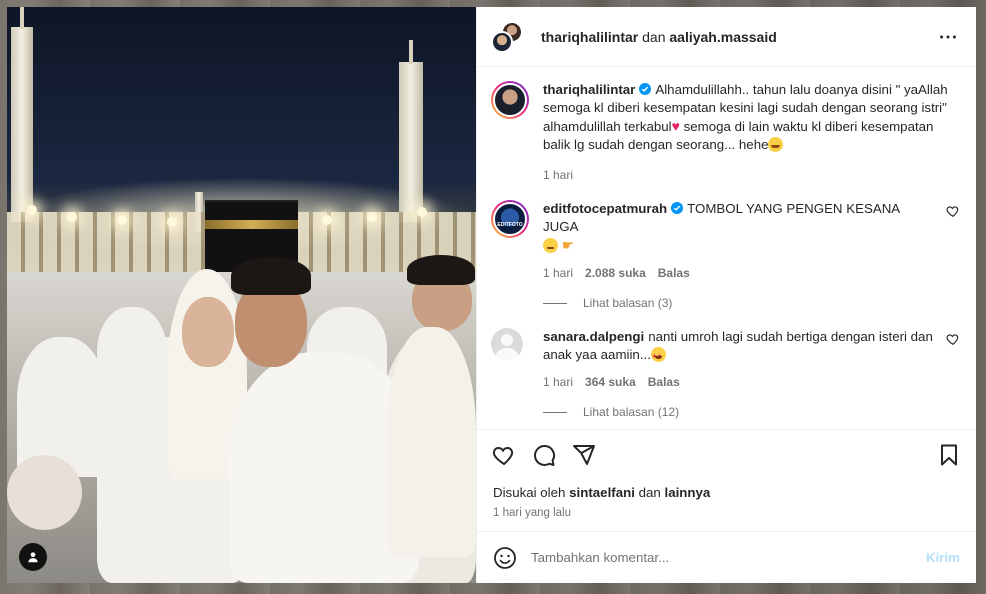 The width and height of the screenshot is (986, 594). What do you see at coordinates (751, 303) in the screenshot?
I see `view-replies-button: Lihat balasan (3)` at bounding box center [751, 303].